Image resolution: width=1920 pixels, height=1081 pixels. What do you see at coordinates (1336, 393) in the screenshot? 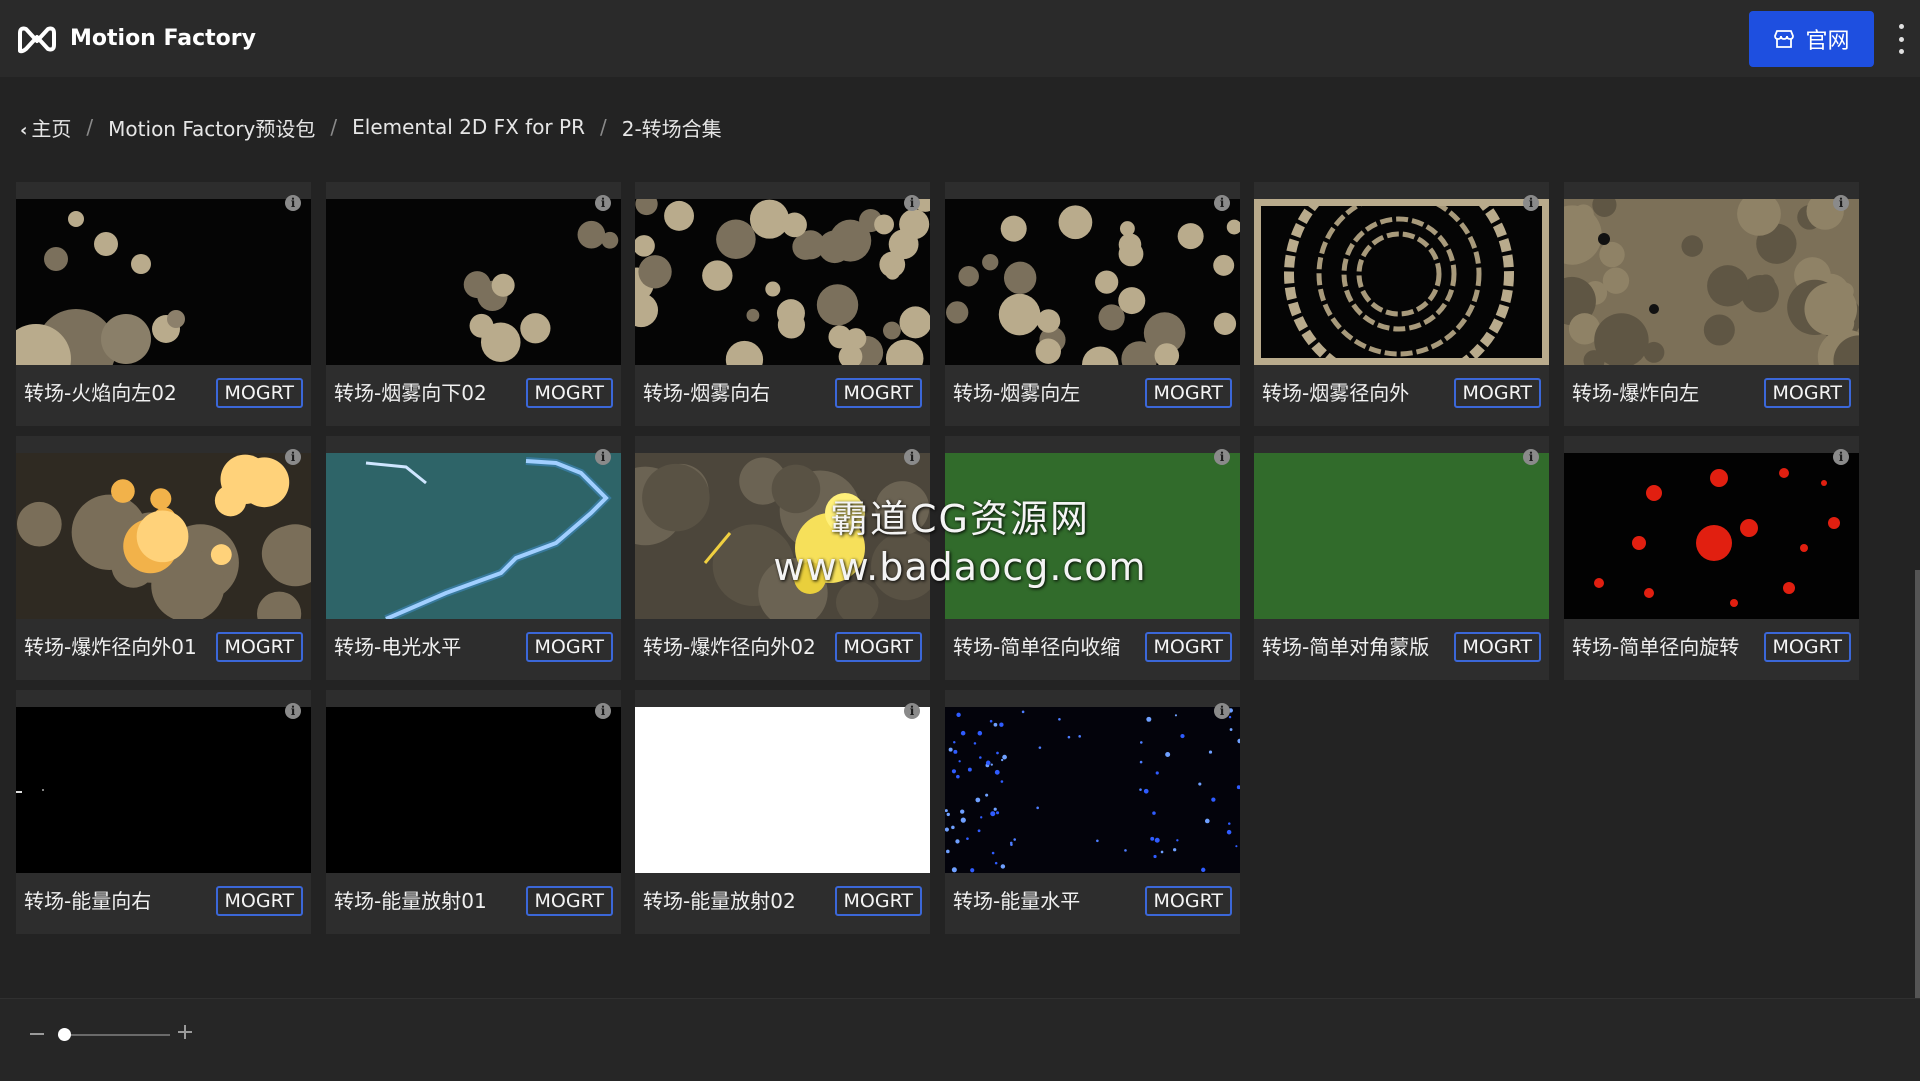
I see `preset-name: 转场-烟雾径向外` at bounding box center [1336, 393].